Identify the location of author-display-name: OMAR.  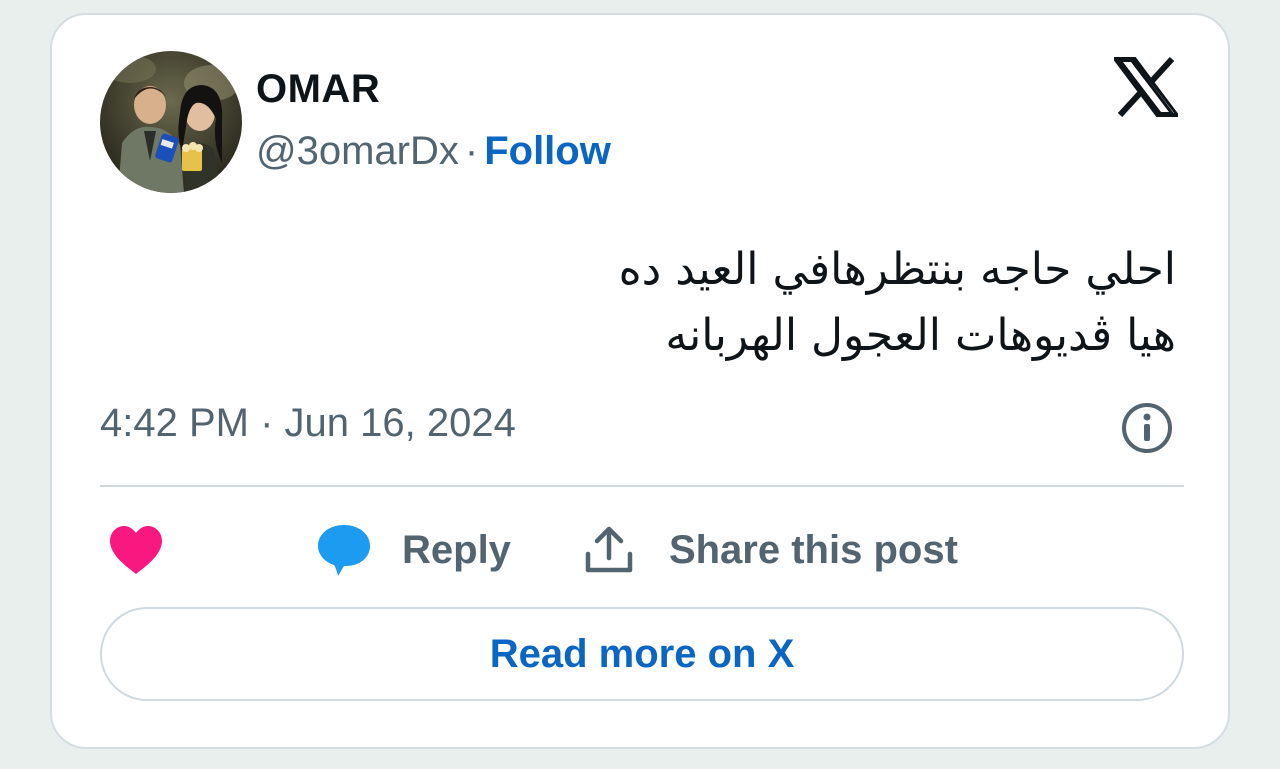
(318, 89).